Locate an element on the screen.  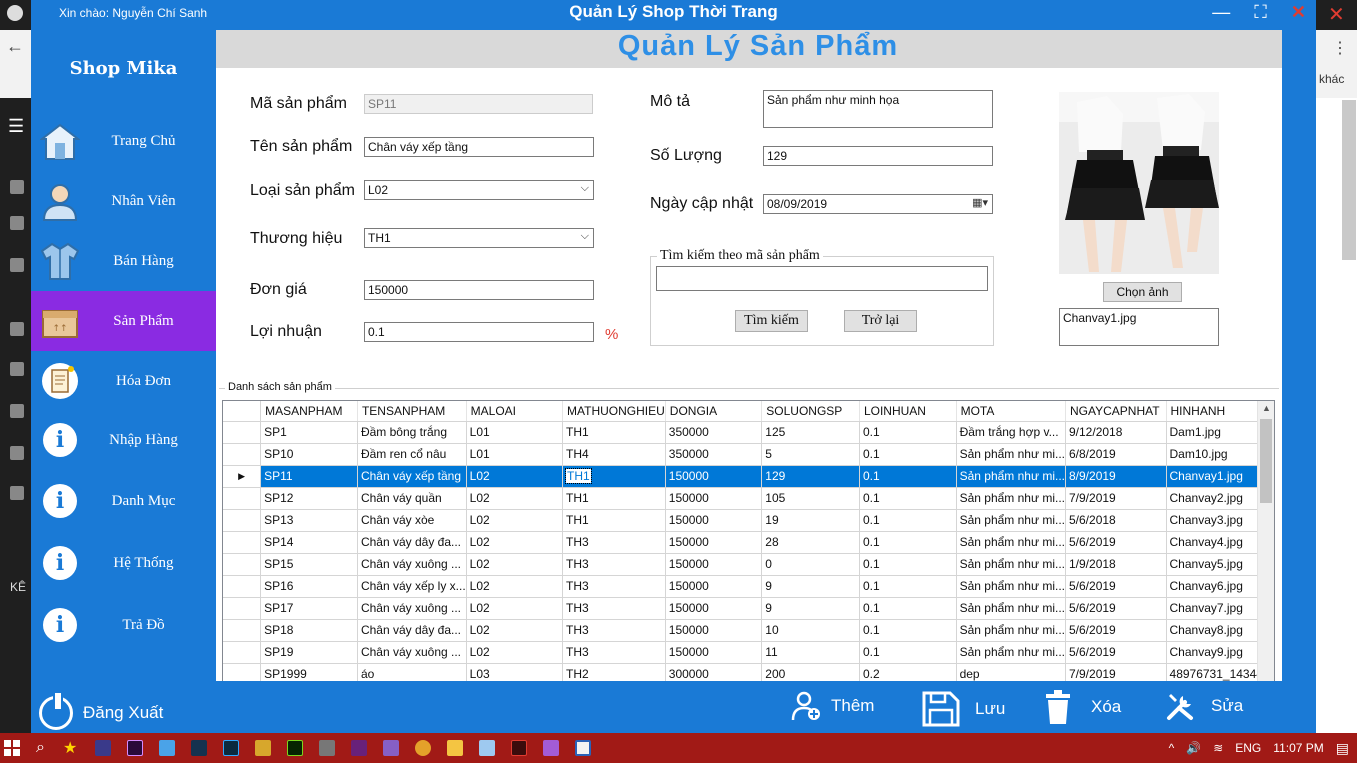
back-arrow-icon: ← is located at coordinates (15, 46).